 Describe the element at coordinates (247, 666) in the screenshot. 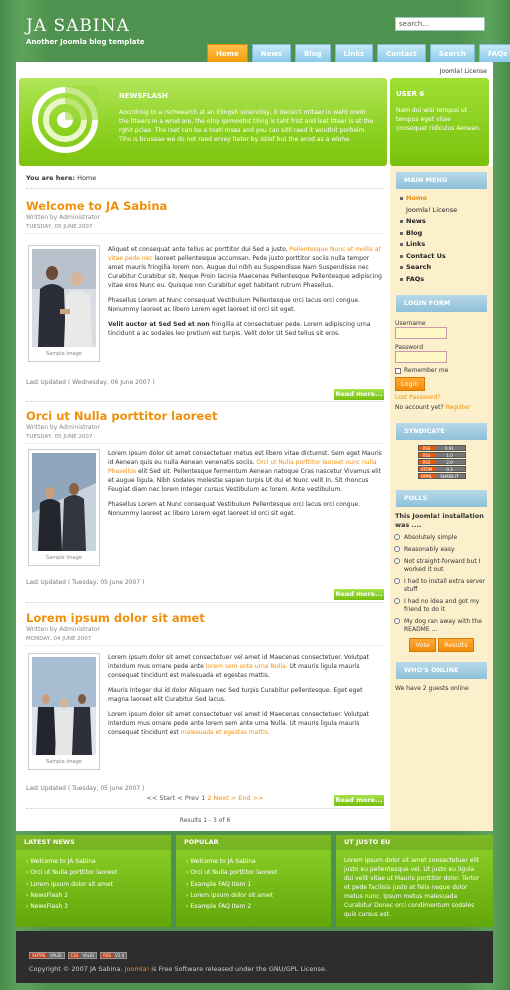

I see `article-link: lorem sem ante urna Nulla.` at that location.